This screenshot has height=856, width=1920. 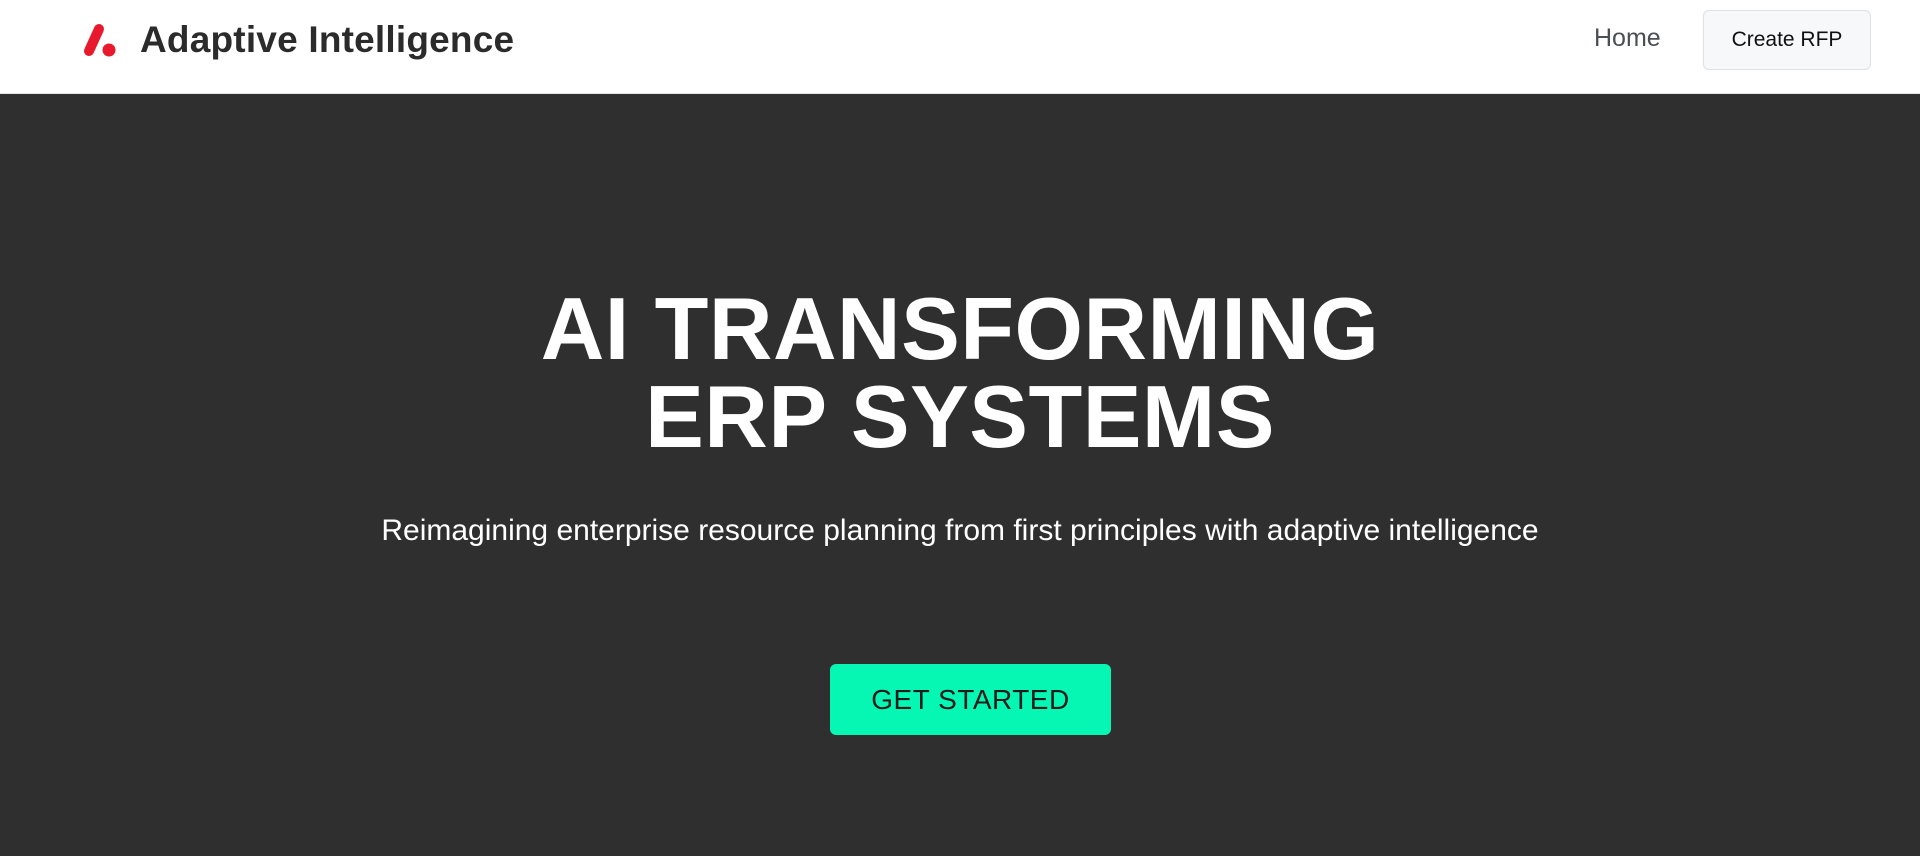 I want to click on top-navbar: Adaptive Intelligence Home Create RFP, so click(x=960, y=47).